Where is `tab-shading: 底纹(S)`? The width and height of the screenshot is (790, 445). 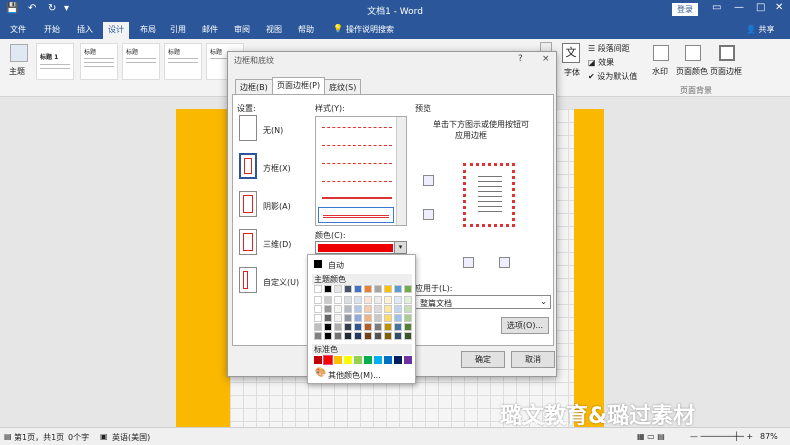
tab-shading: 底纹(S) is located at coordinates (343, 86).